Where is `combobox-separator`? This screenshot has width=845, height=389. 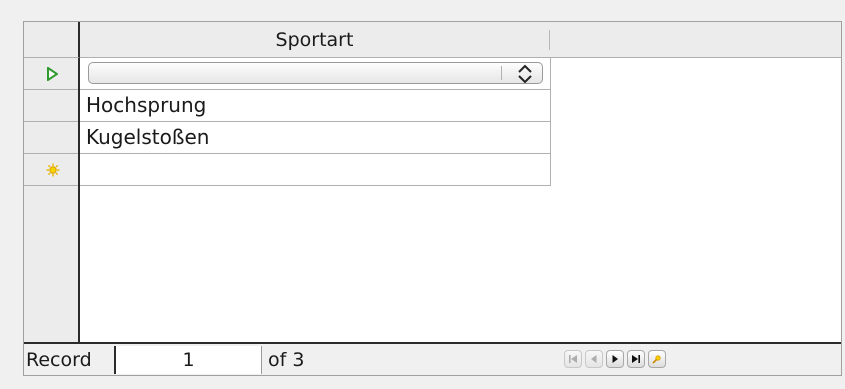 combobox-separator is located at coordinates (501, 73).